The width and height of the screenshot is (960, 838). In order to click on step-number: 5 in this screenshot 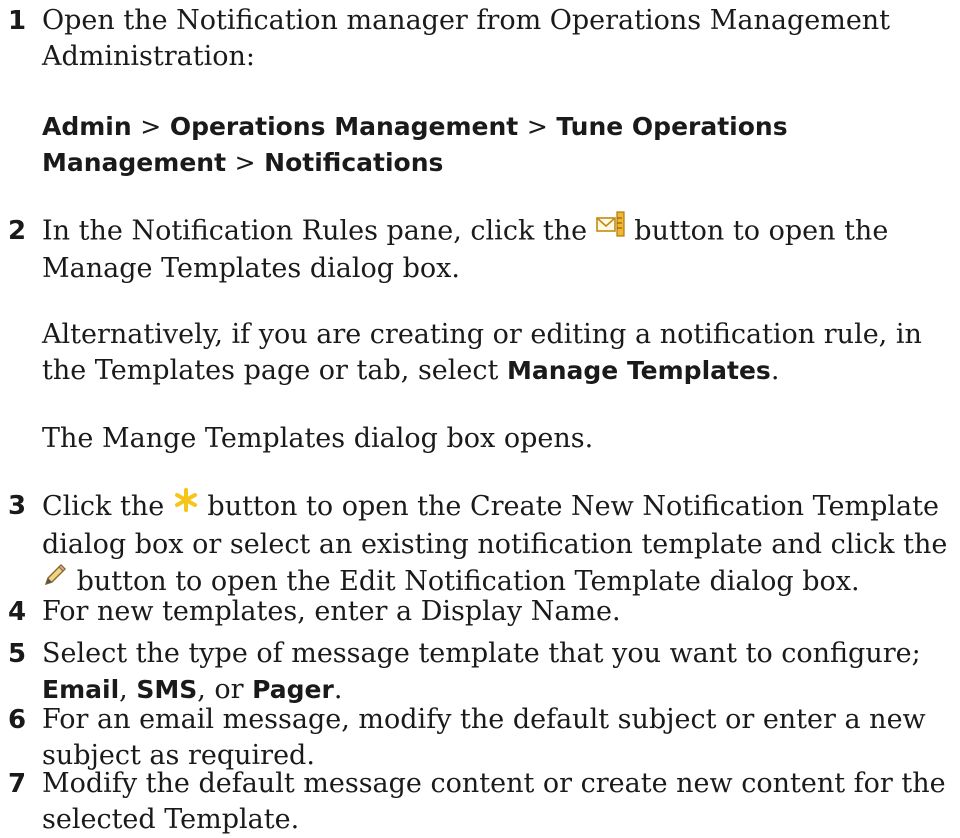, I will do `click(17, 654)`.